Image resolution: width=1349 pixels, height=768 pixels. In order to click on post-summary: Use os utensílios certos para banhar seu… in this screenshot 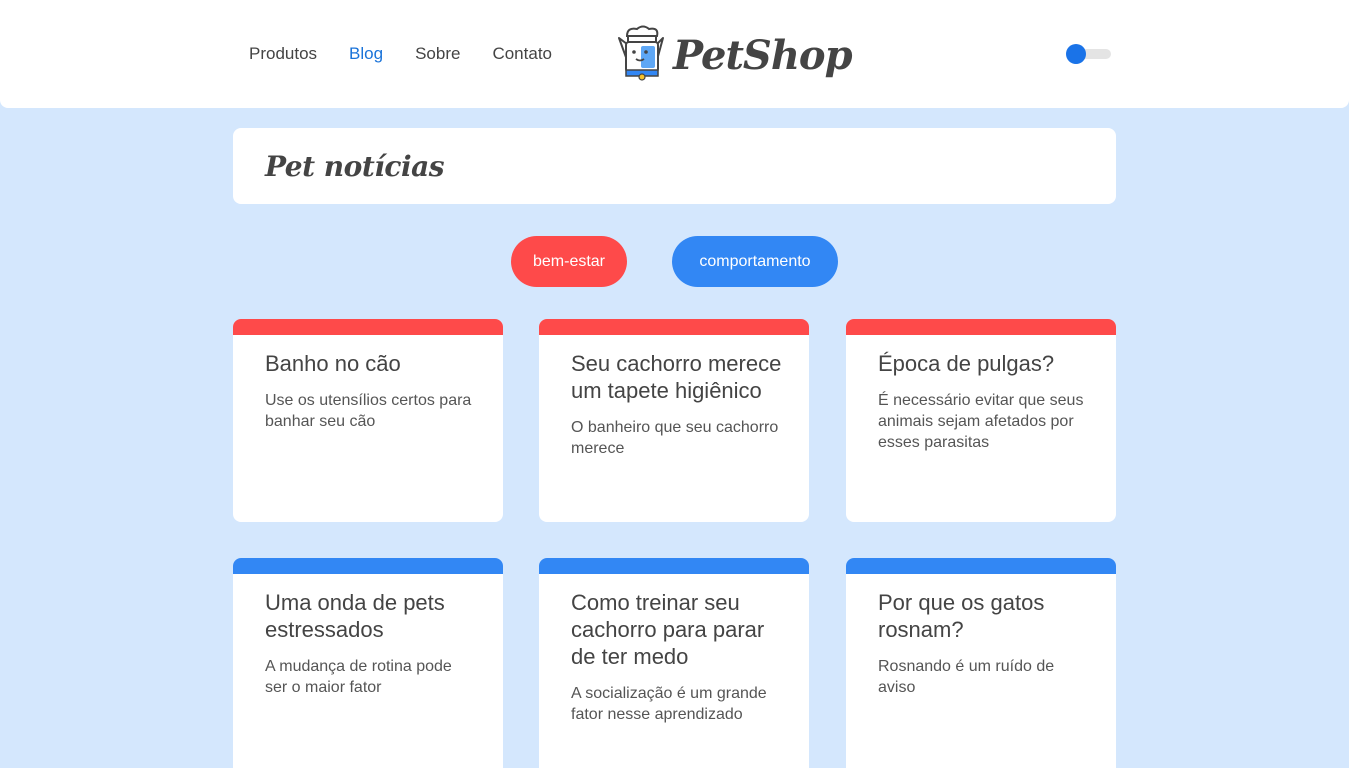, I will do `click(368, 411)`.